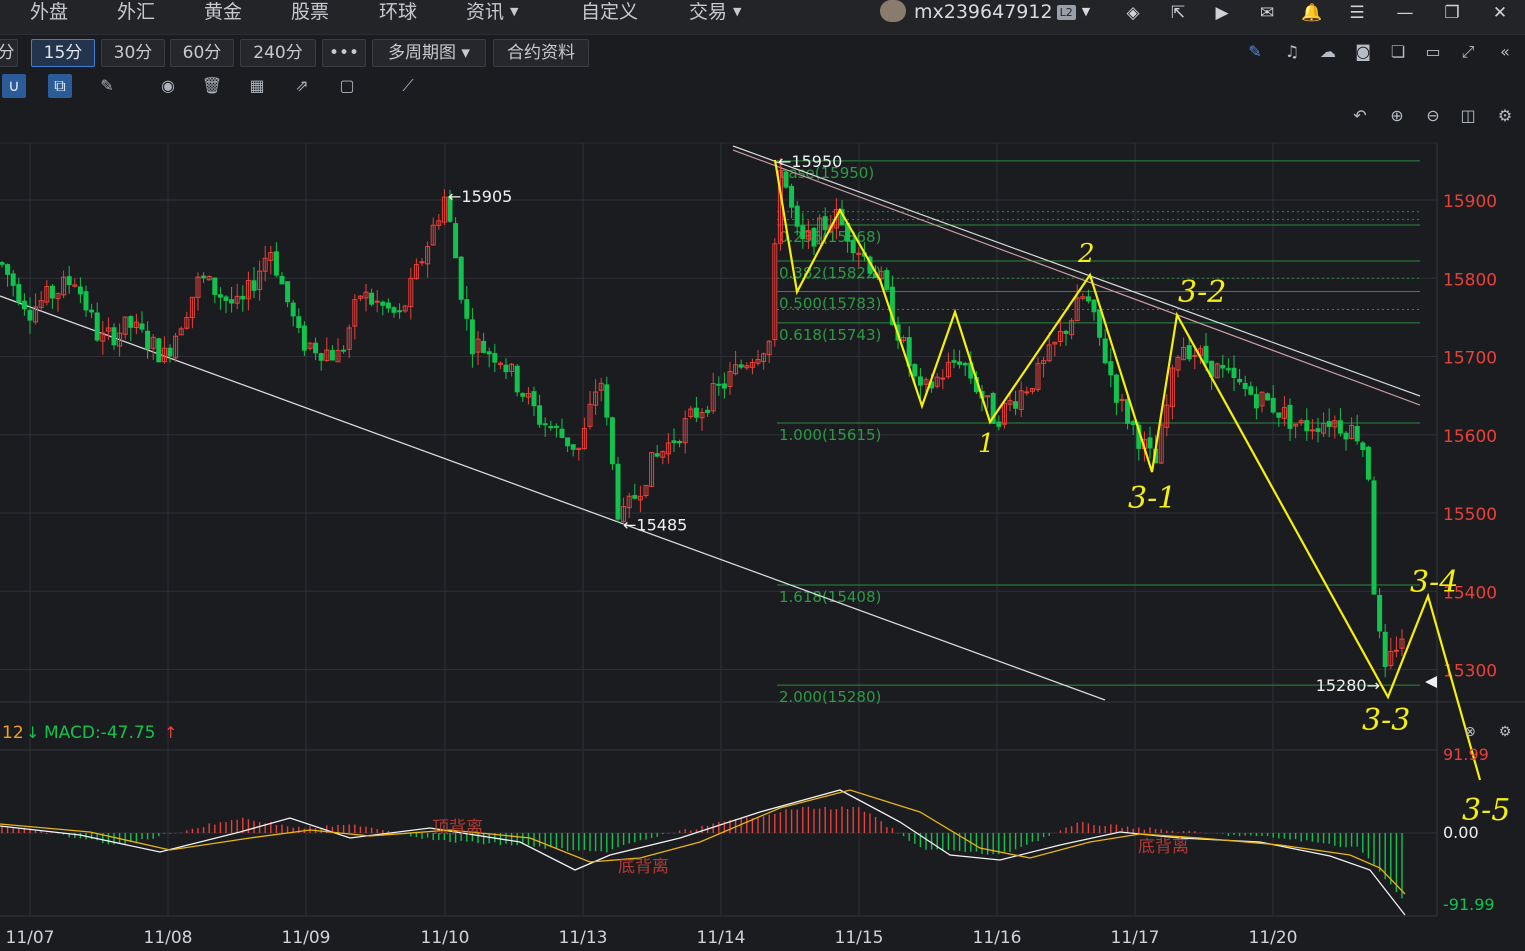 The width and height of the screenshot is (1525, 951). I want to click on pencil-icon: ✎, so click(107, 86).